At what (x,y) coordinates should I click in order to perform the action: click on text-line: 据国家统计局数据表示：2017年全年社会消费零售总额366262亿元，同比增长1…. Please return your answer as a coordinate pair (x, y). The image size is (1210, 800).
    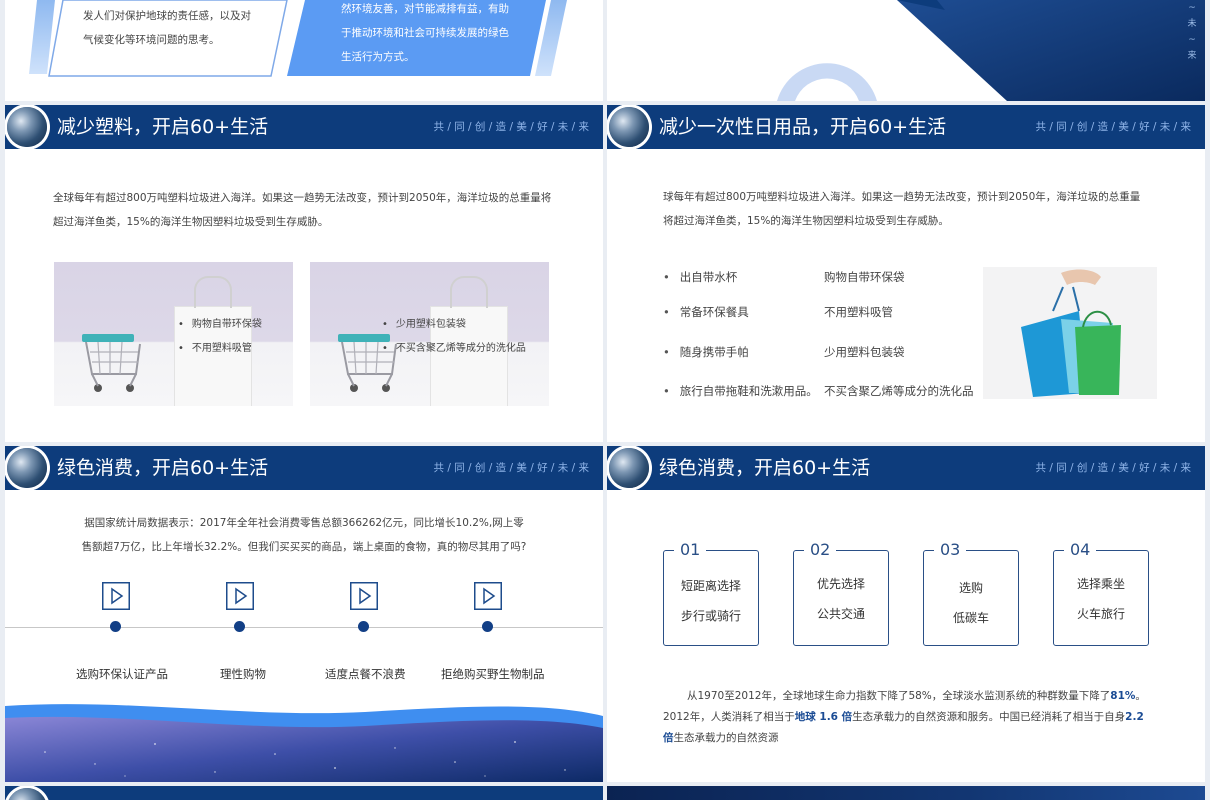
    Looking at the image, I should click on (304, 523).